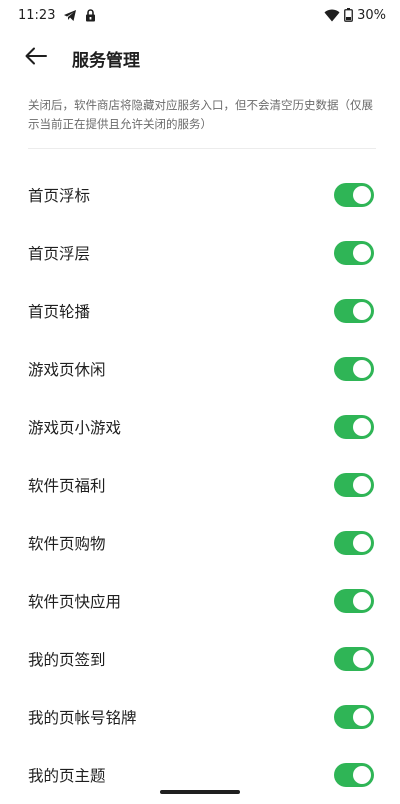  What do you see at coordinates (200, 369) in the screenshot?
I see `service-row: 游戏页休闲` at bounding box center [200, 369].